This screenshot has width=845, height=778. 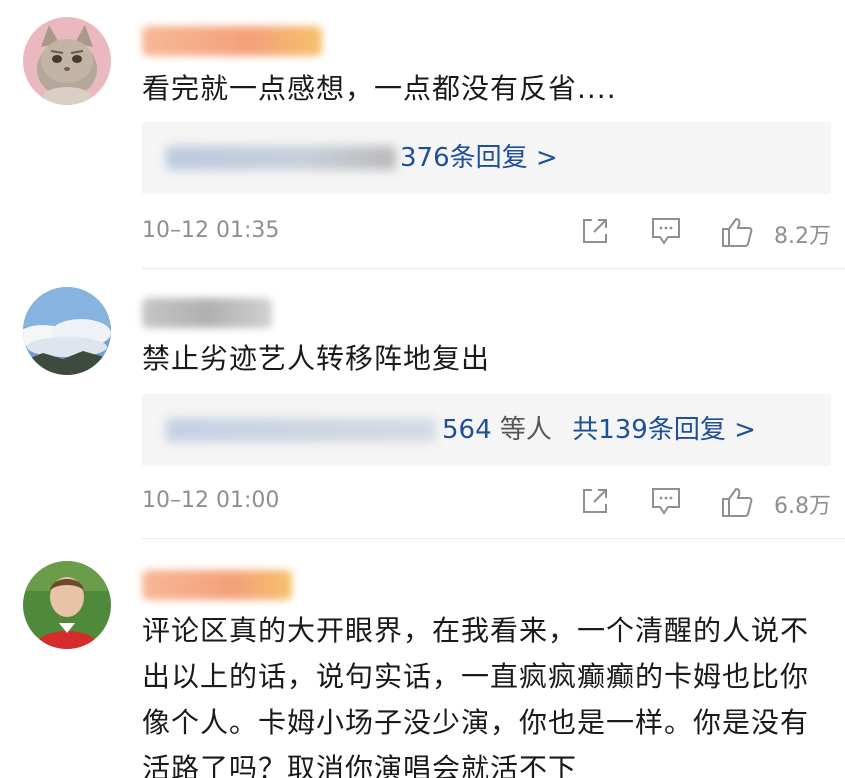 I want to click on cat-avatar-icon, so click(x=67, y=61).